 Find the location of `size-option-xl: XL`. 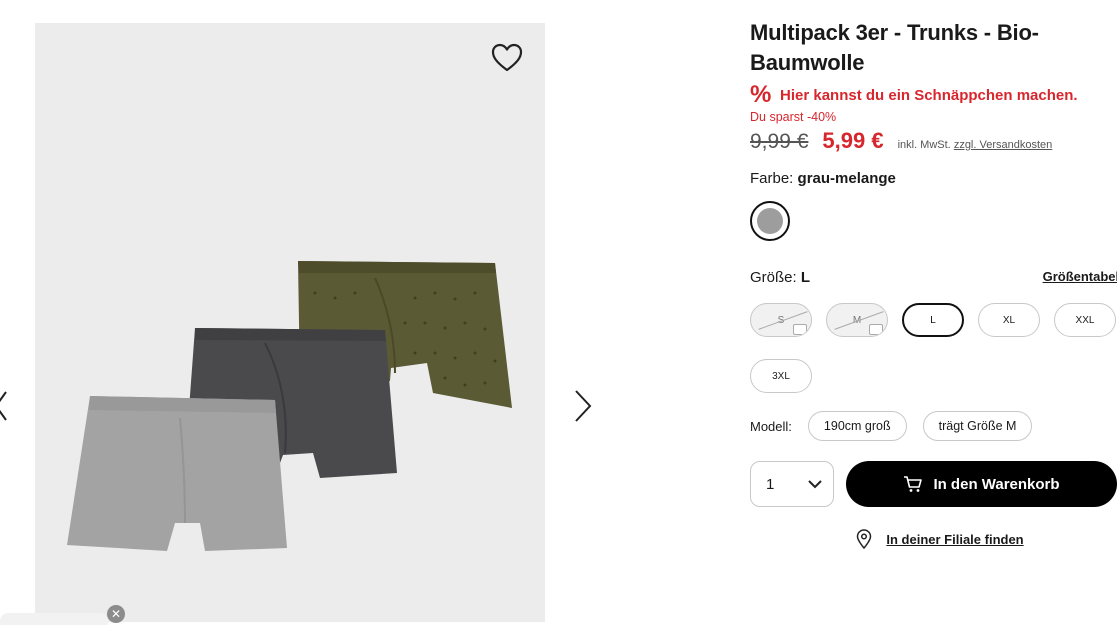

size-option-xl: XL is located at coordinates (1009, 320).